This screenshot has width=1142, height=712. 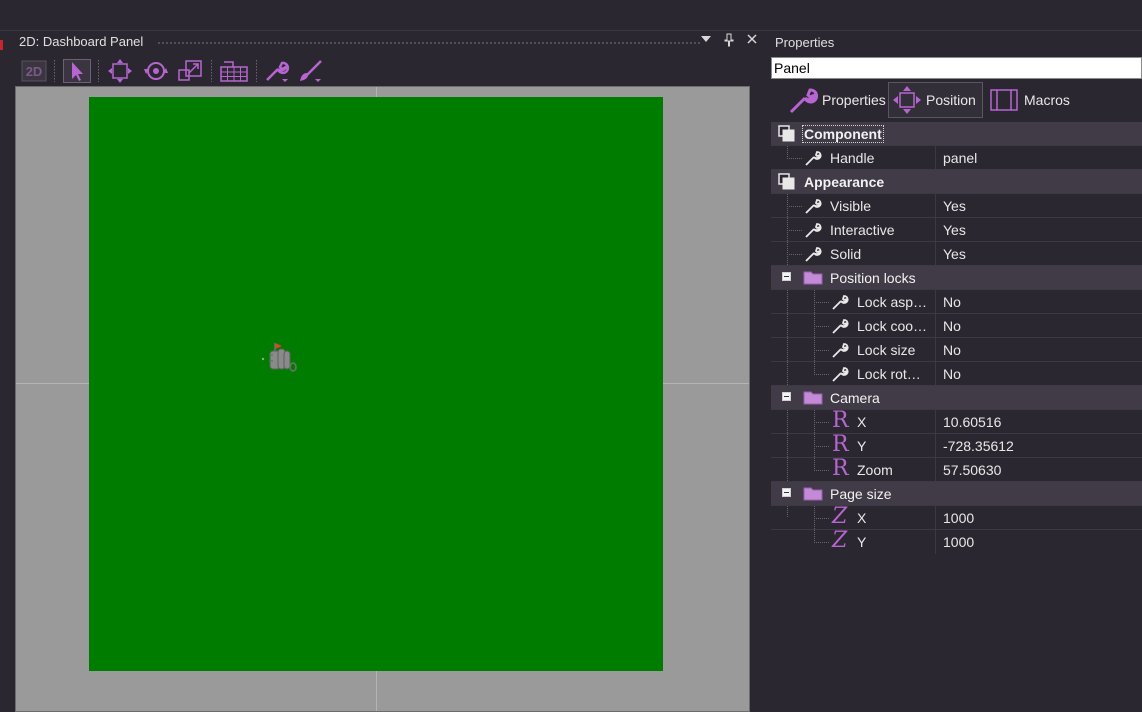 I want to click on object-name-input, so click(x=956, y=68).